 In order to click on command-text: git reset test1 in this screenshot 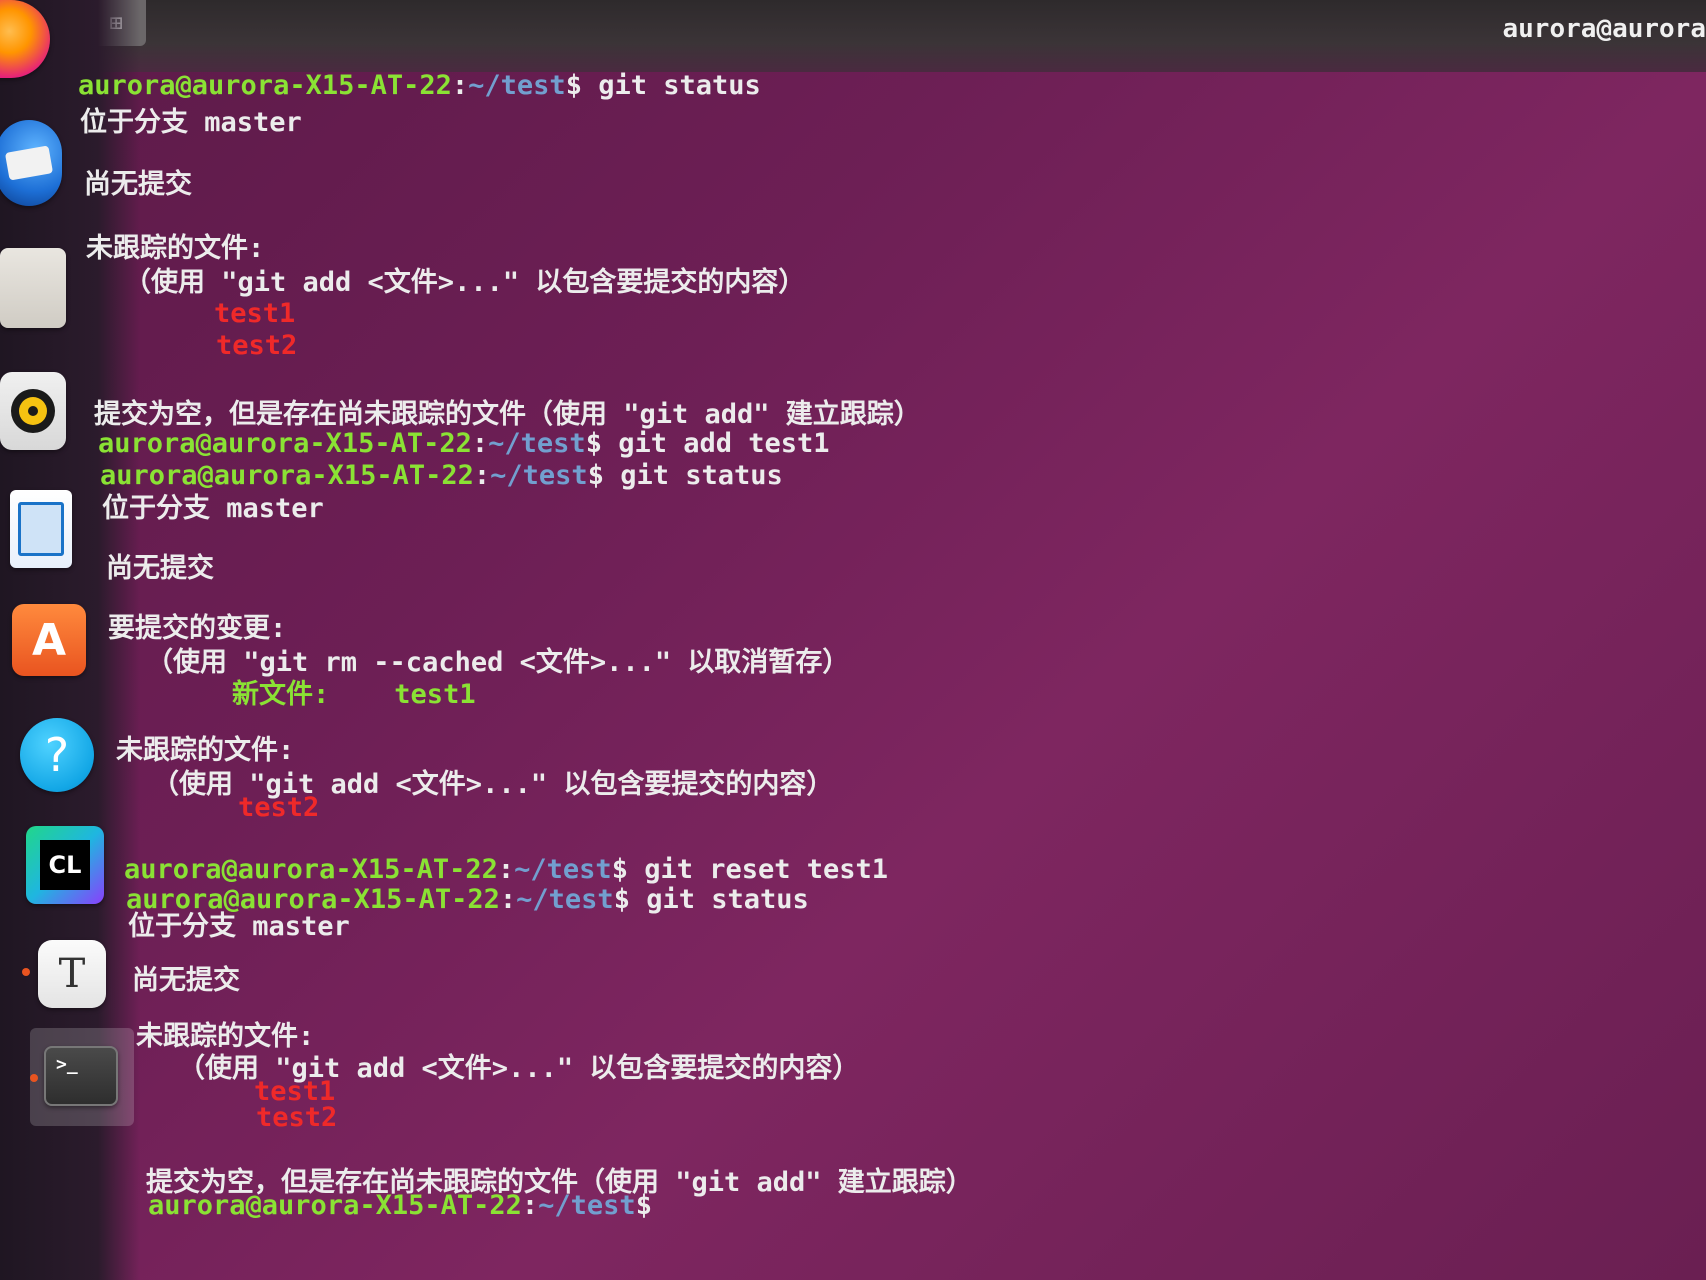, I will do `click(758, 869)`.